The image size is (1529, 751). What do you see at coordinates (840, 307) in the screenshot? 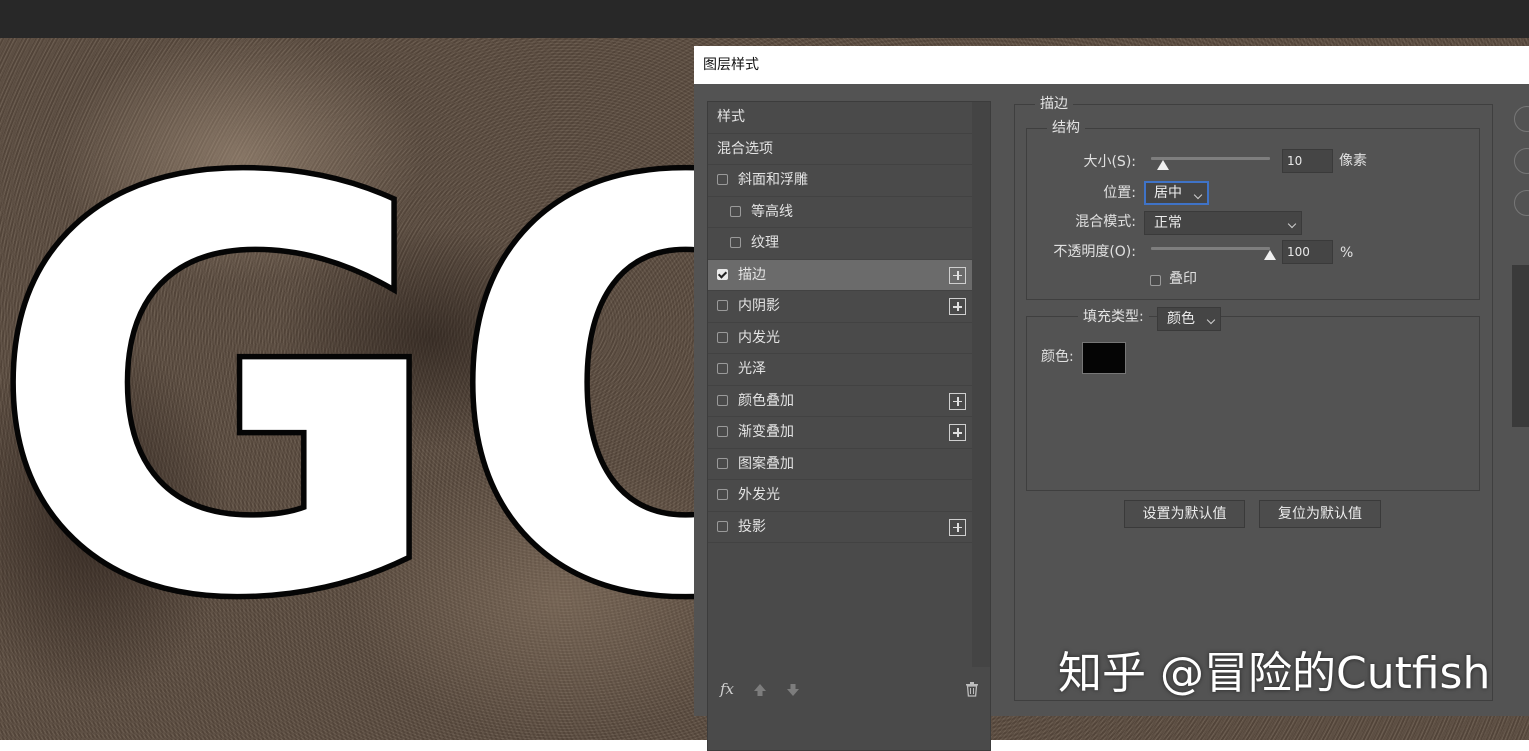
I see `style-item: 内阴影` at bounding box center [840, 307].